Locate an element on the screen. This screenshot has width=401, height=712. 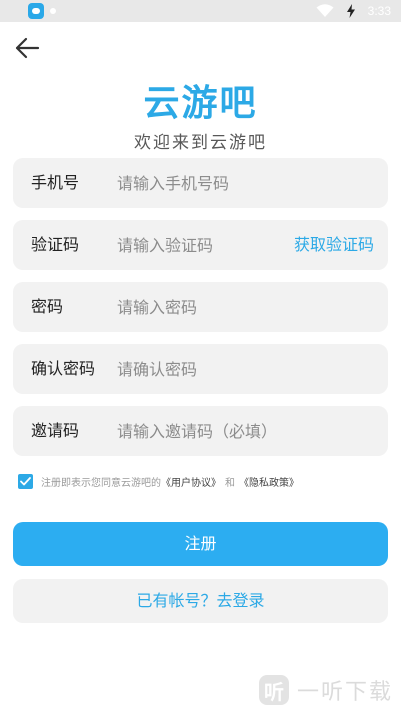
code-input is located at coordinates (202, 245).